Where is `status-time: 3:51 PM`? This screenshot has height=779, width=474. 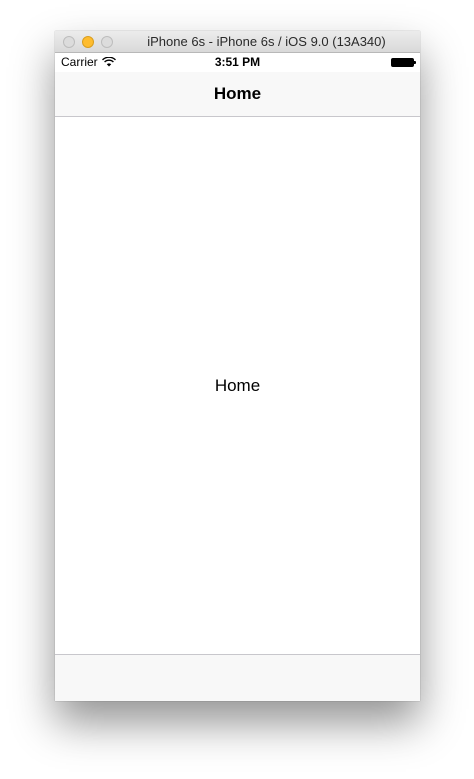
status-time: 3:51 PM is located at coordinates (237, 62).